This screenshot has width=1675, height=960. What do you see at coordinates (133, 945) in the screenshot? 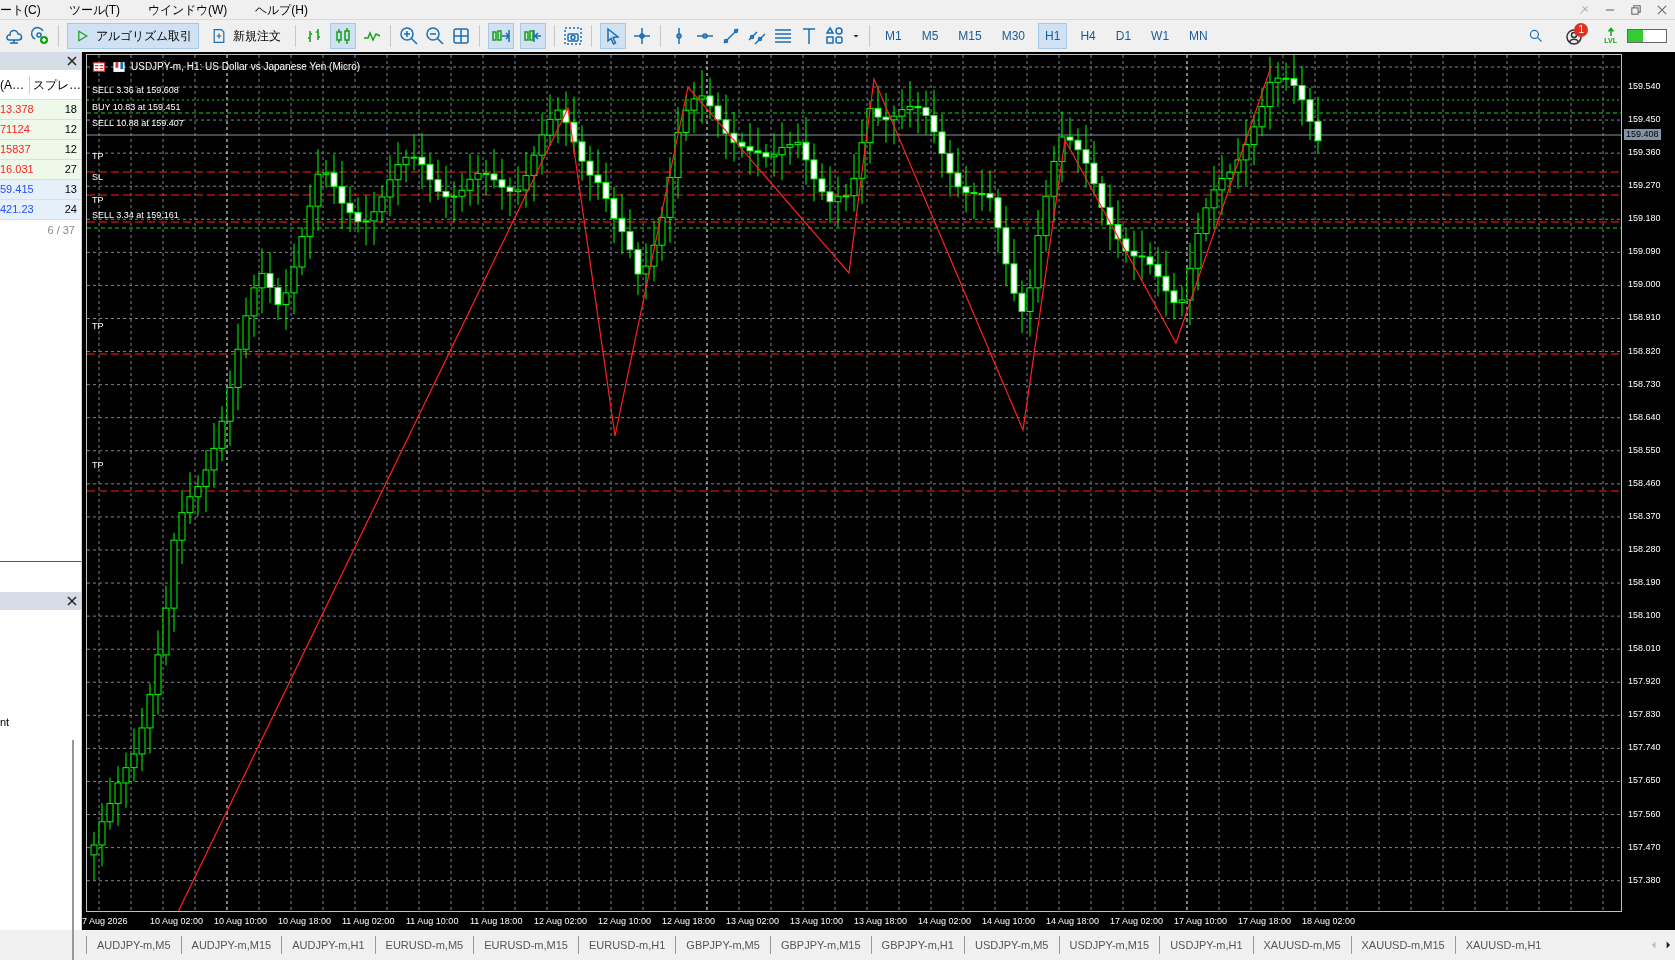
I see `chart-tab: AUDJPY-m,M5` at bounding box center [133, 945].